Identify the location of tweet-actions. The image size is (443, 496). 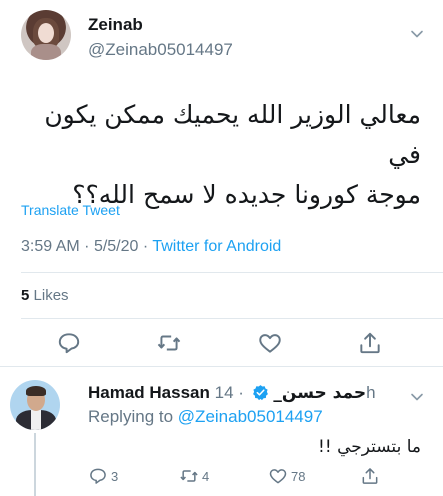
(221, 345).